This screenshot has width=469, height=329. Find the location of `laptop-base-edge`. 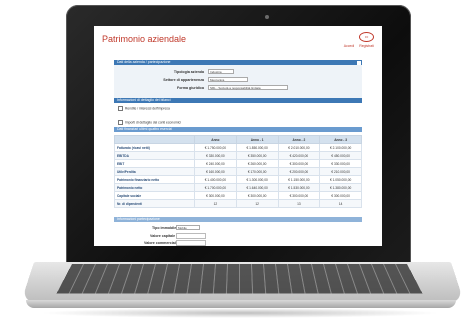

laptop-base-edge is located at coordinates (241, 304).